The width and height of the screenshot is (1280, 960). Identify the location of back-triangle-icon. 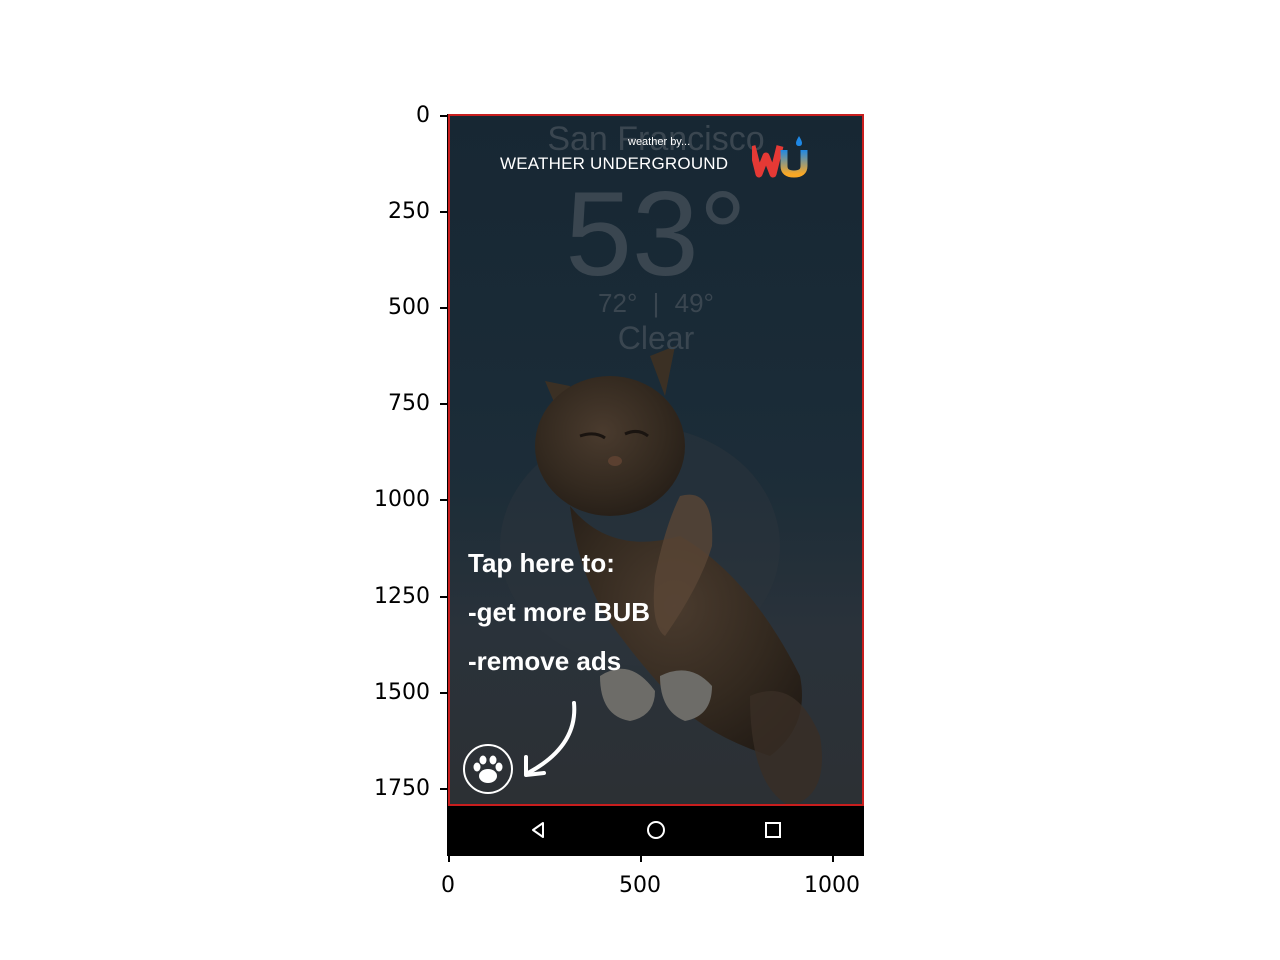
(538, 830).